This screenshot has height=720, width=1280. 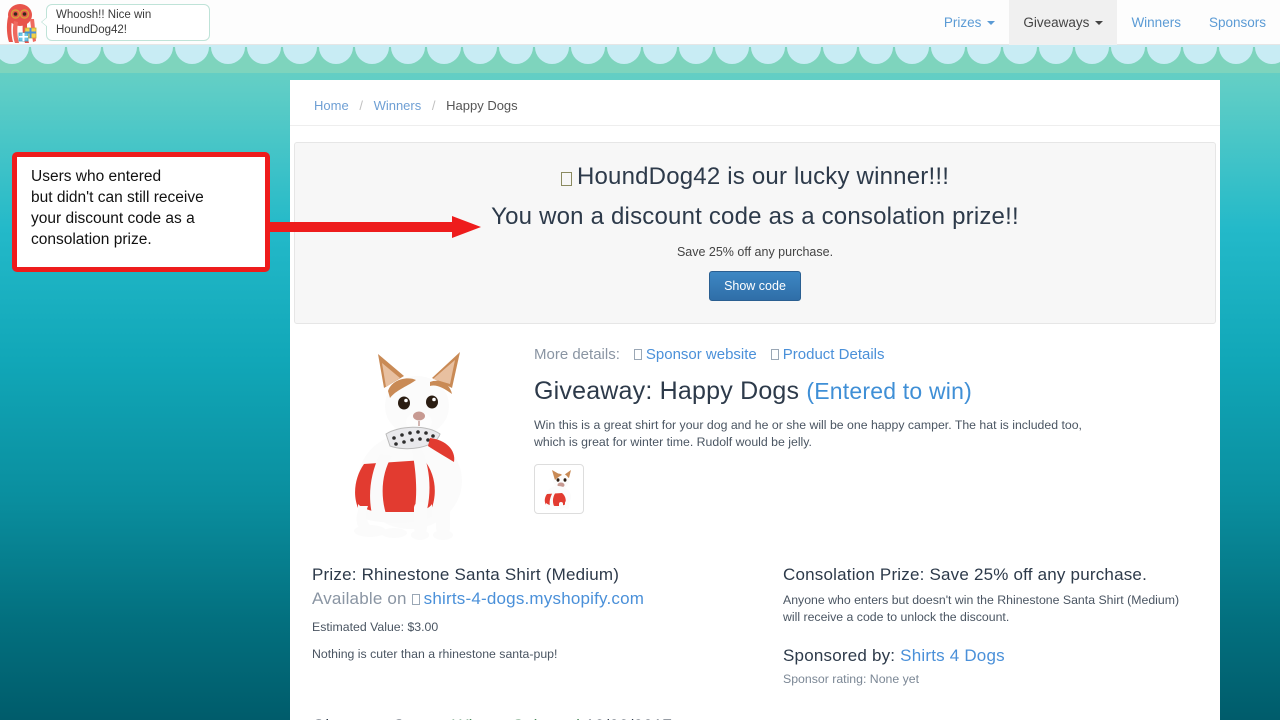 I want to click on winner-announcement-text: HoundDog42 is our lucky winner!!!, so click(x=763, y=176).